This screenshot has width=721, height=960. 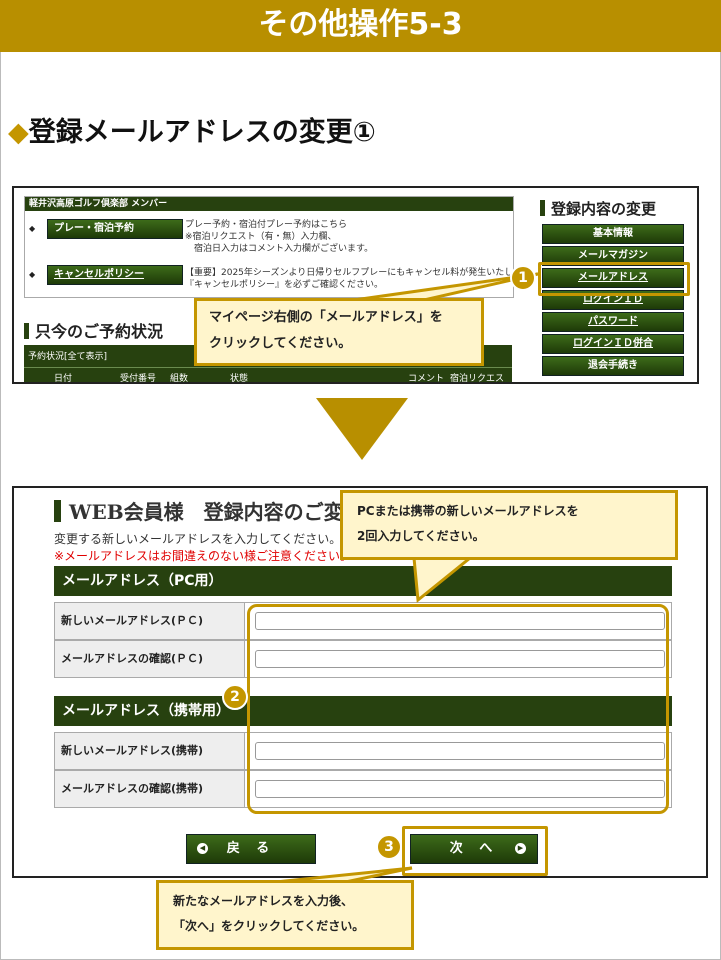 I want to click on email-inputs-highlight, so click(x=458, y=709).